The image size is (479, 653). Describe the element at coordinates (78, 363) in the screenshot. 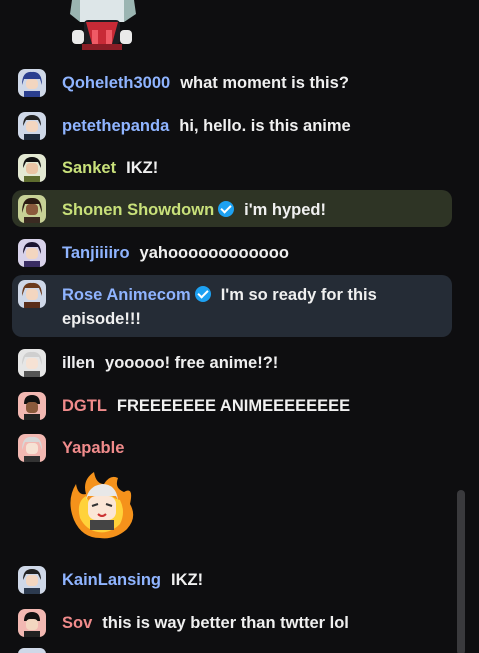

I see `username: illen` at that location.